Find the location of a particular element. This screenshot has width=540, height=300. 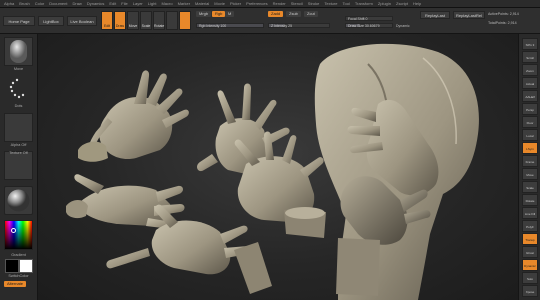

live-boolean-button: Live Boolean is located at coordinates (82, 21).